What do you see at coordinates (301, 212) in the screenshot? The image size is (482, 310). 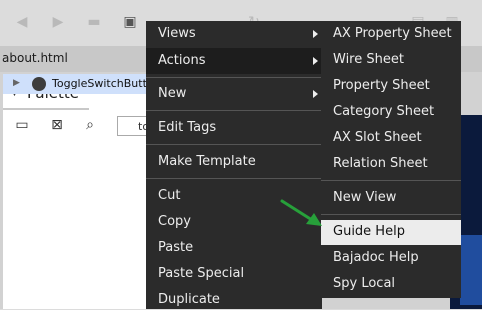 I see `annotation-arrow-icon` at bounding box center [301, 212].